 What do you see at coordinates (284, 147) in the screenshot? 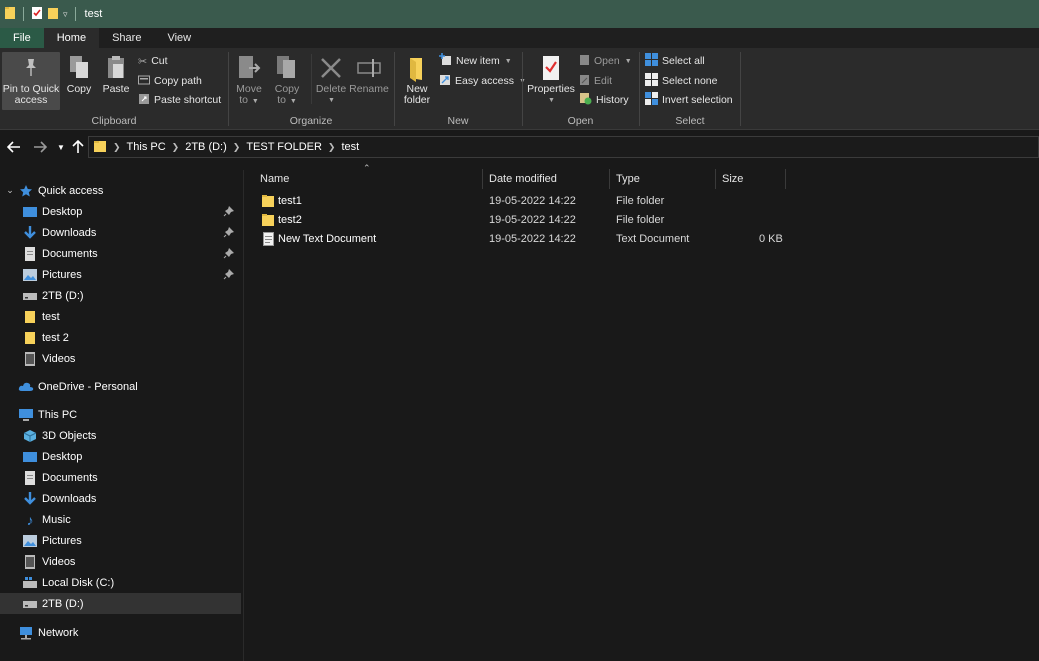
I see `breadcrumb-test-folder: TEST FOLDER` at bounding box center [284, 147].